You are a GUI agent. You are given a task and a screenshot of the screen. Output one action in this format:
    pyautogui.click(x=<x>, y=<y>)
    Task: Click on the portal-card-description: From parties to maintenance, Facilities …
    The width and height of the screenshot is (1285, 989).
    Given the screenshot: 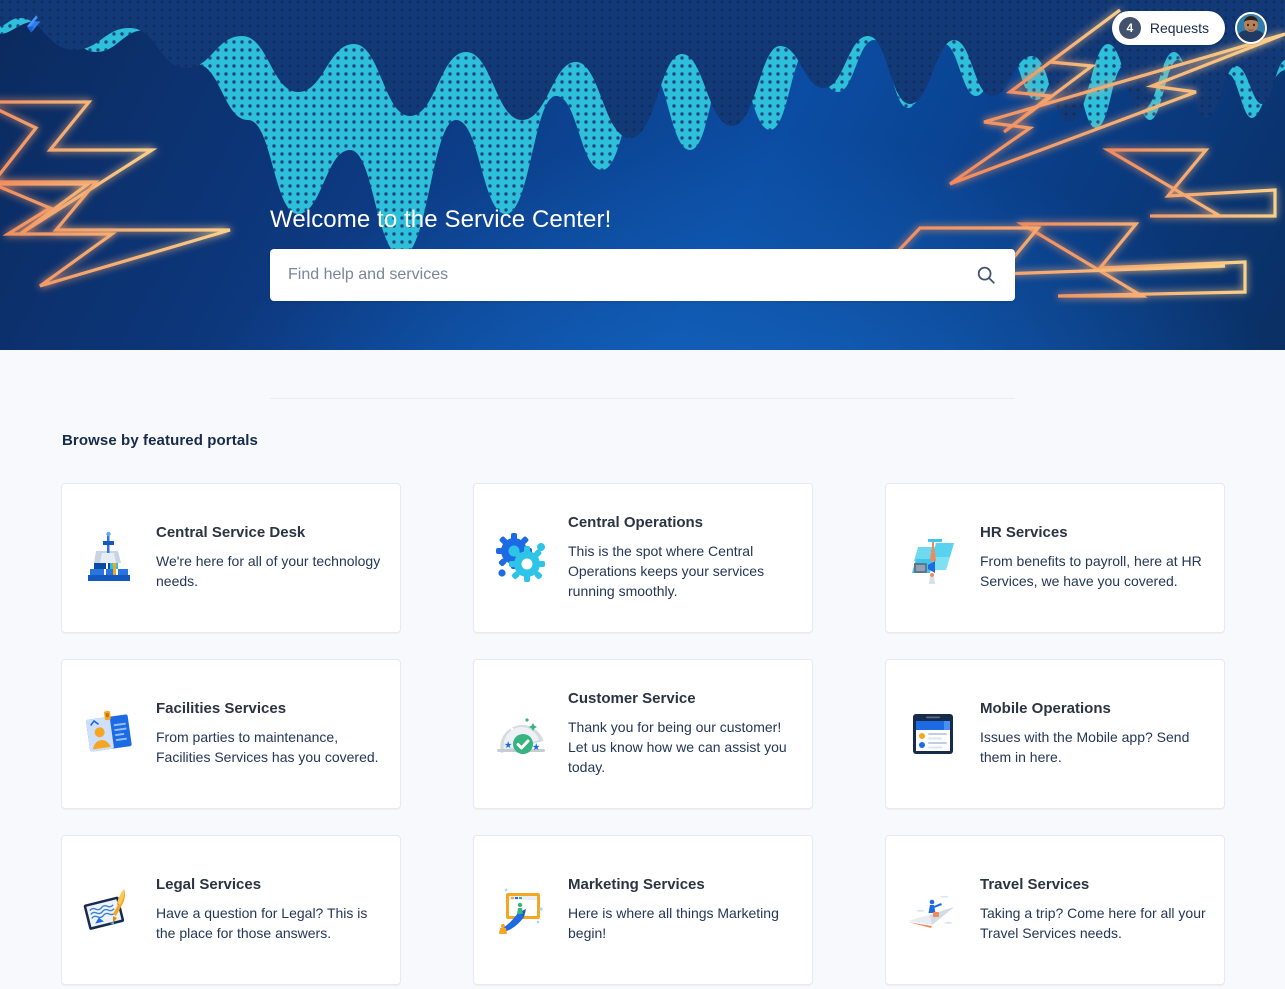 What is the action you would take?
    pyautogui.click(x=267, y=747)
    